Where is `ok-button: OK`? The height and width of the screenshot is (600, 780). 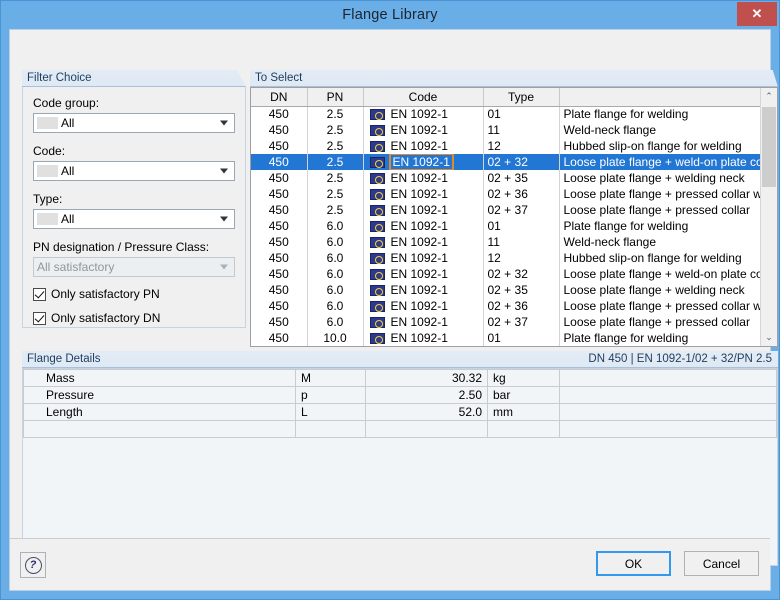 ok-button: OK is located at coordinates (633, 563).